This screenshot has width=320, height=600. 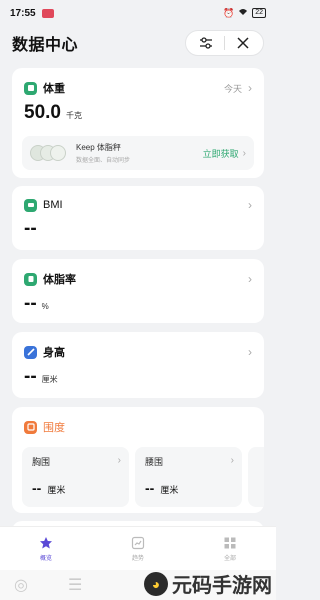 What do you see at coordinates (30, 427) in the screenshot?
I see `tape-icon` at bounding box center [30, 427].